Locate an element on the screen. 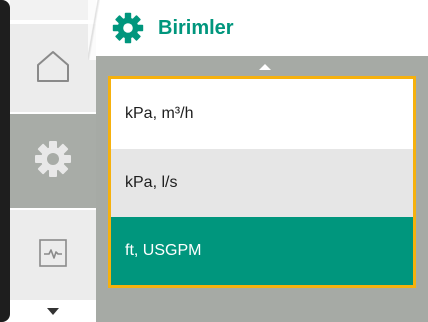  list-item-ft-usgpm: ft, USGPM is located at coordinates (262, 251).